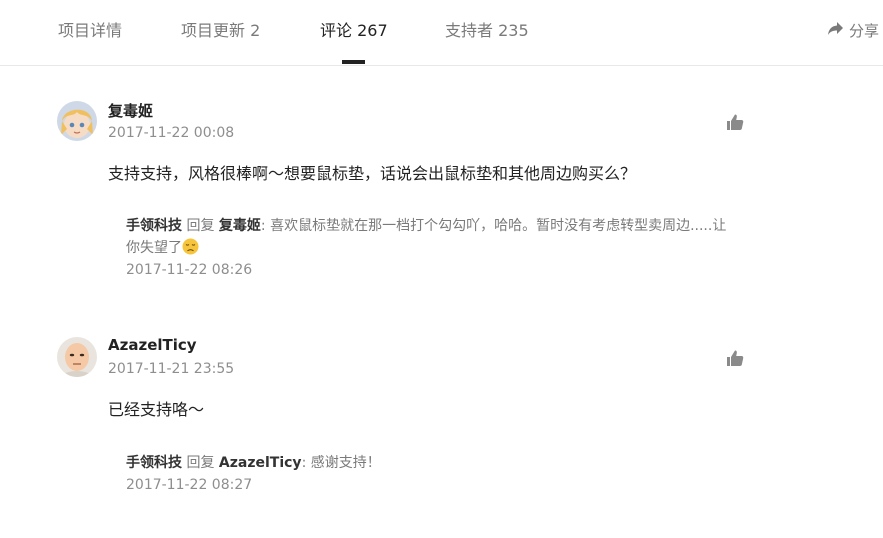 This screenshot has height=538, width=883. I want to click on tab-project-details: 项目详情, so click(90, 31).